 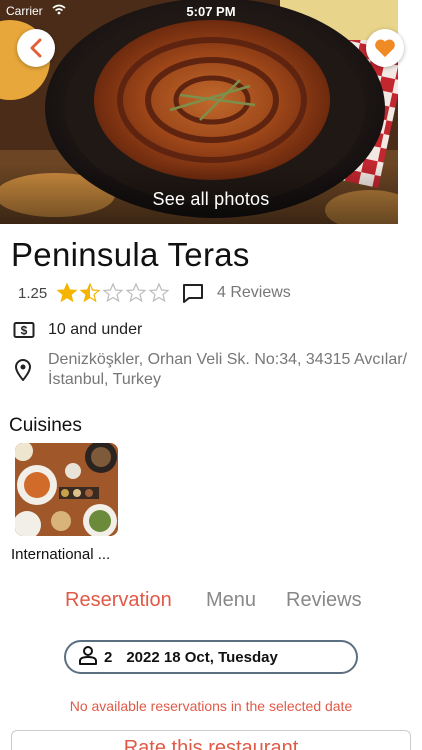 What do you see at coordinates (254, 293) in the screenshot?
I see `reviews-count-link: 4 Reviews` at bounding box center [254, 293].